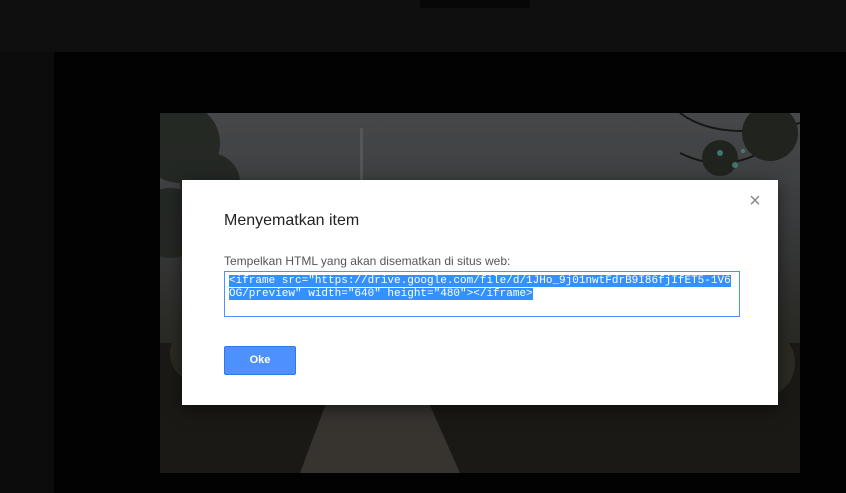 The image size is (846, 493). What do you see at coordinates (260, 360) in the screenshot?
I see `ok-button: Oke` at bounding box center [260, 360].